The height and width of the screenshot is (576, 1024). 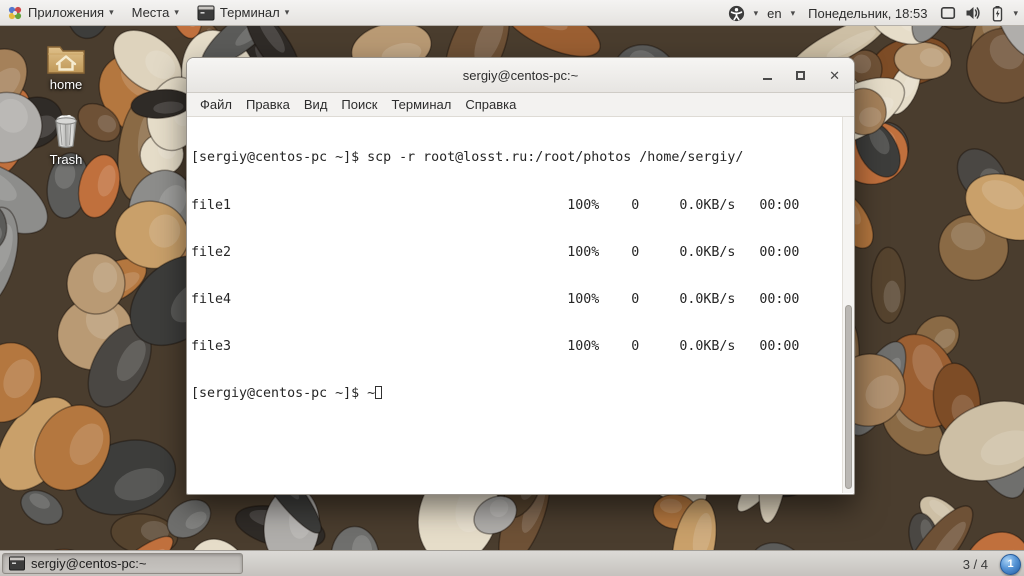 I want to click on terminal-line: file1 100% 0 0.0KB/s 00:00, so click(x=495, y=205).